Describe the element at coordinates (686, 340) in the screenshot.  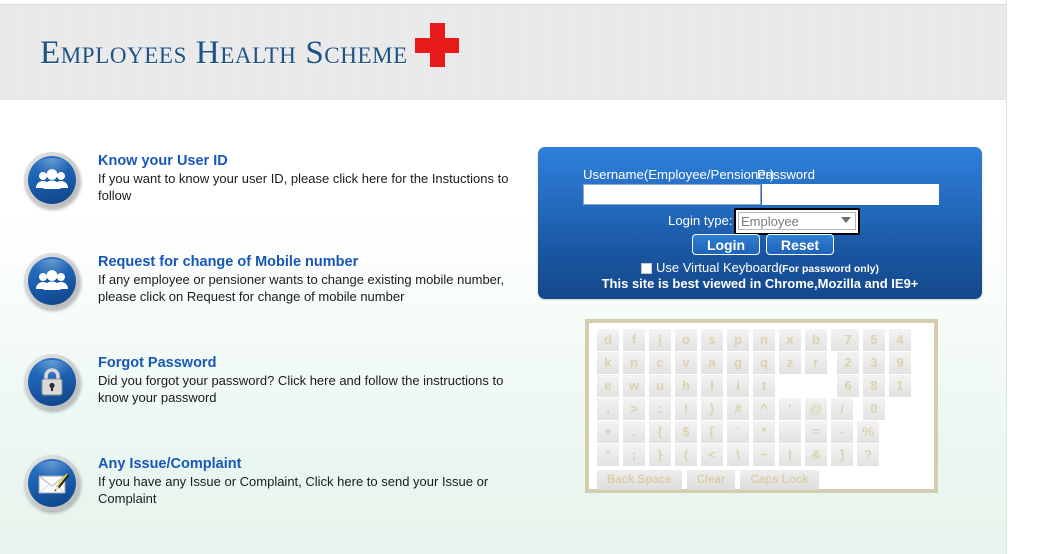
I see `virtual-keyboard-key: o` at that location.